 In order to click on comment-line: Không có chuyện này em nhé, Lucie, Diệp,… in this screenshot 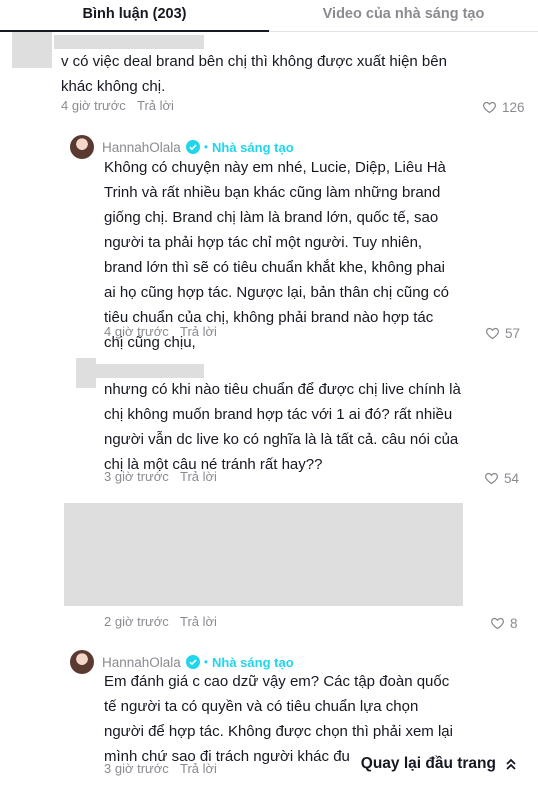, I will do `click(275, 167)`.